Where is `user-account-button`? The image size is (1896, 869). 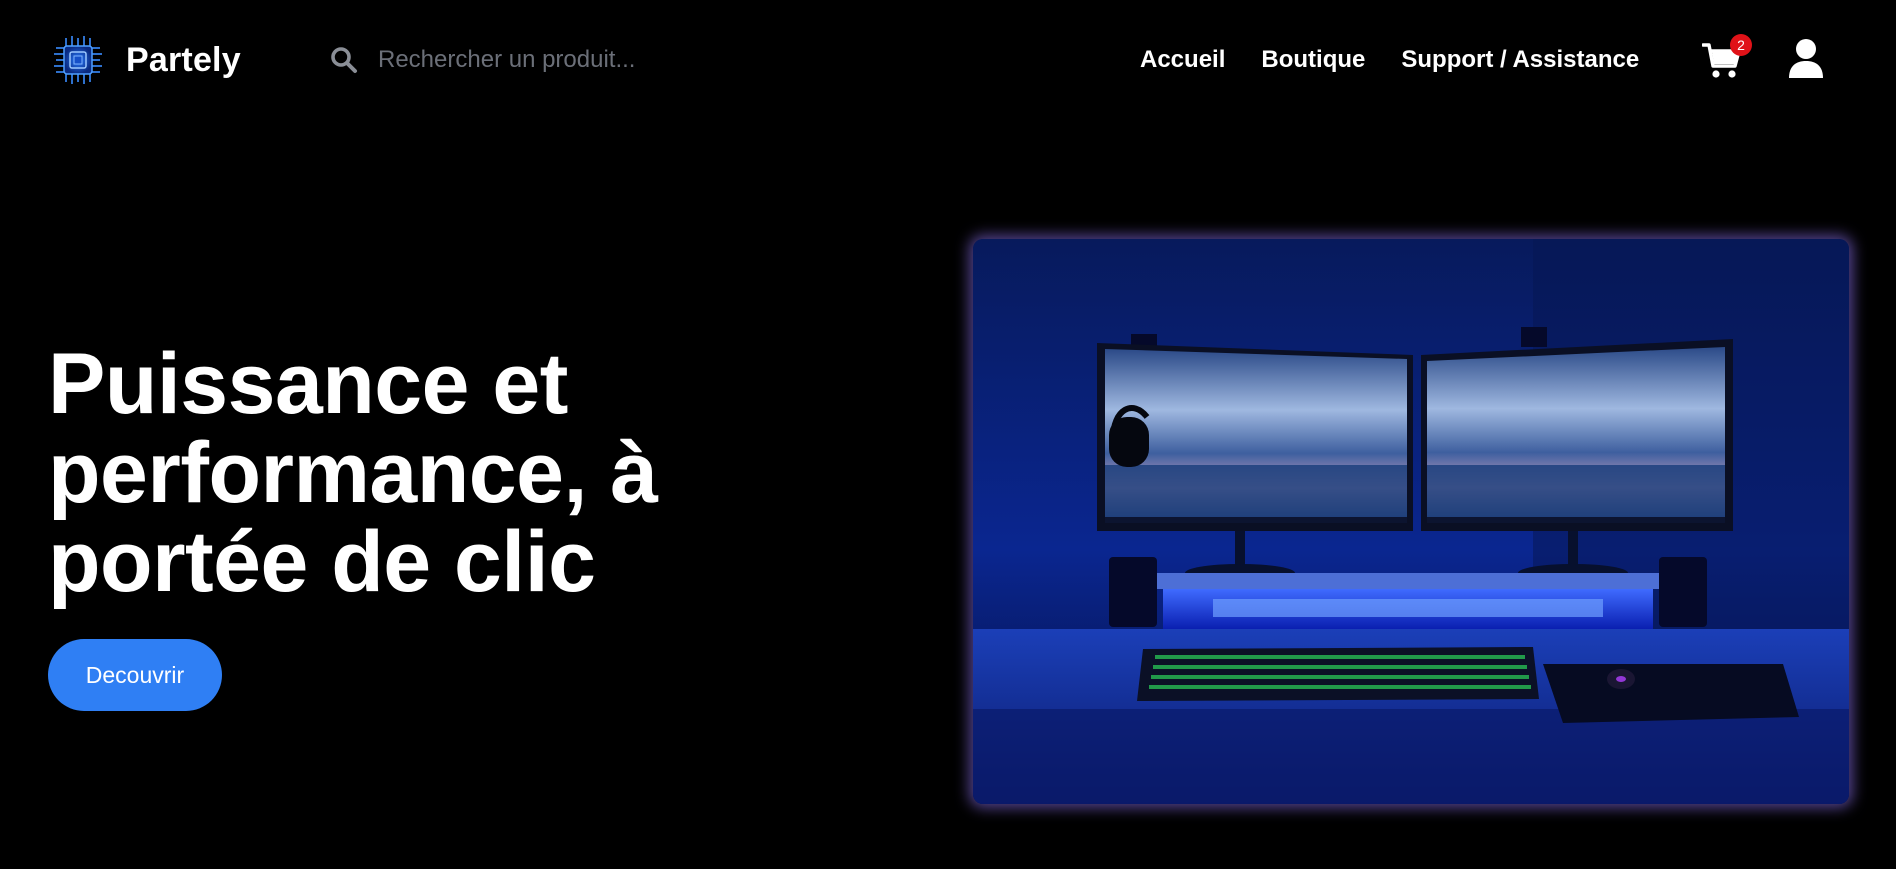
user-account-button is located at coordinates (1806, 59).